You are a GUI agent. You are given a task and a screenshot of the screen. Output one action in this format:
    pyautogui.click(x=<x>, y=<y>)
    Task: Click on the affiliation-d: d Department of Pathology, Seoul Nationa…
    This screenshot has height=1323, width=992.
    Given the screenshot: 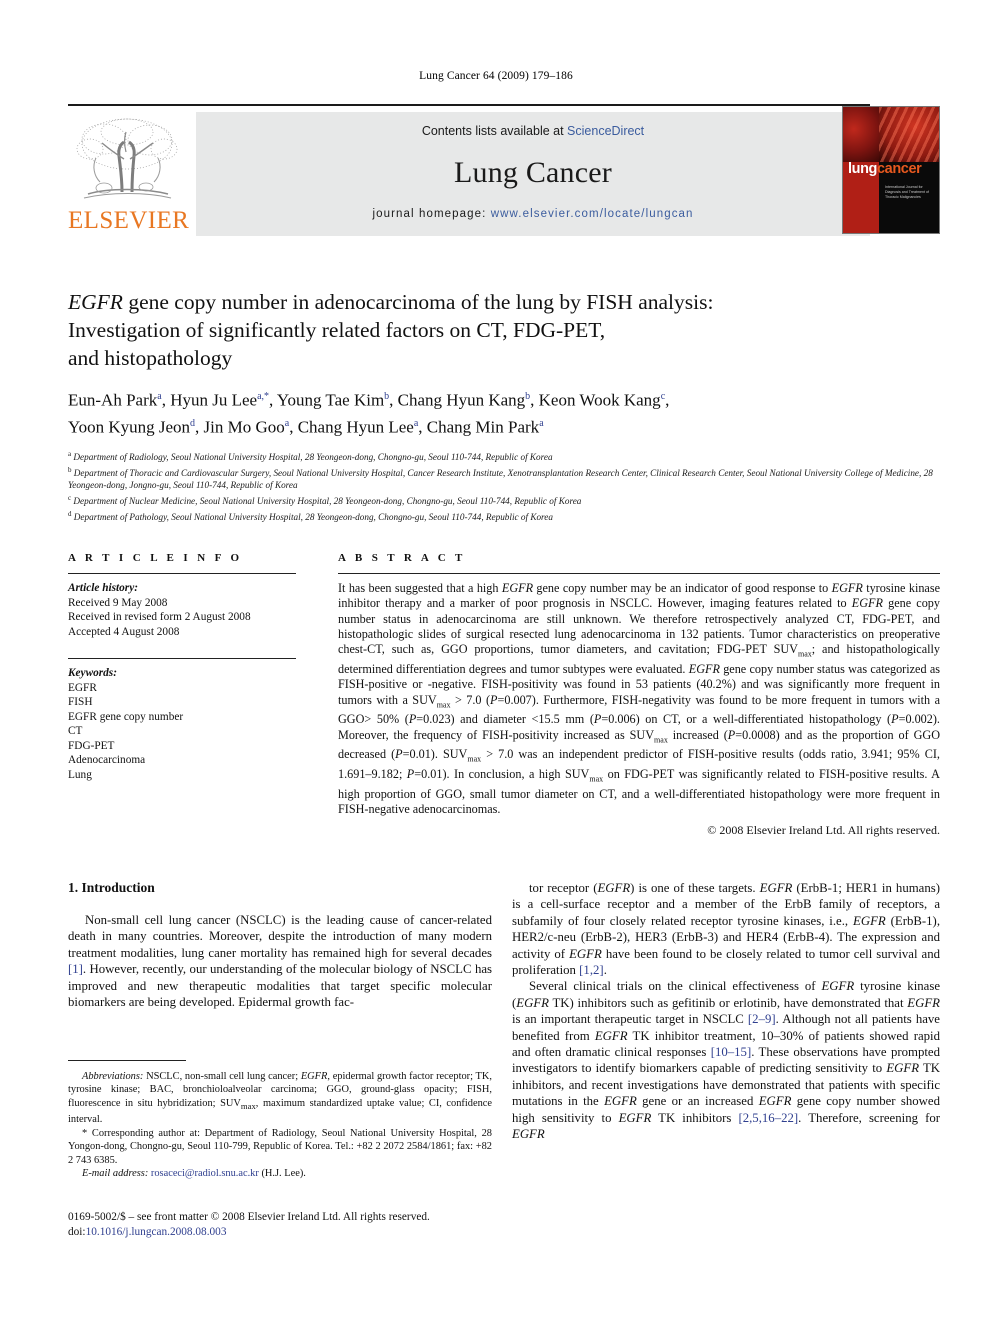 What is the action you would take?
    pyautogui.click(x=310, y=515)
    